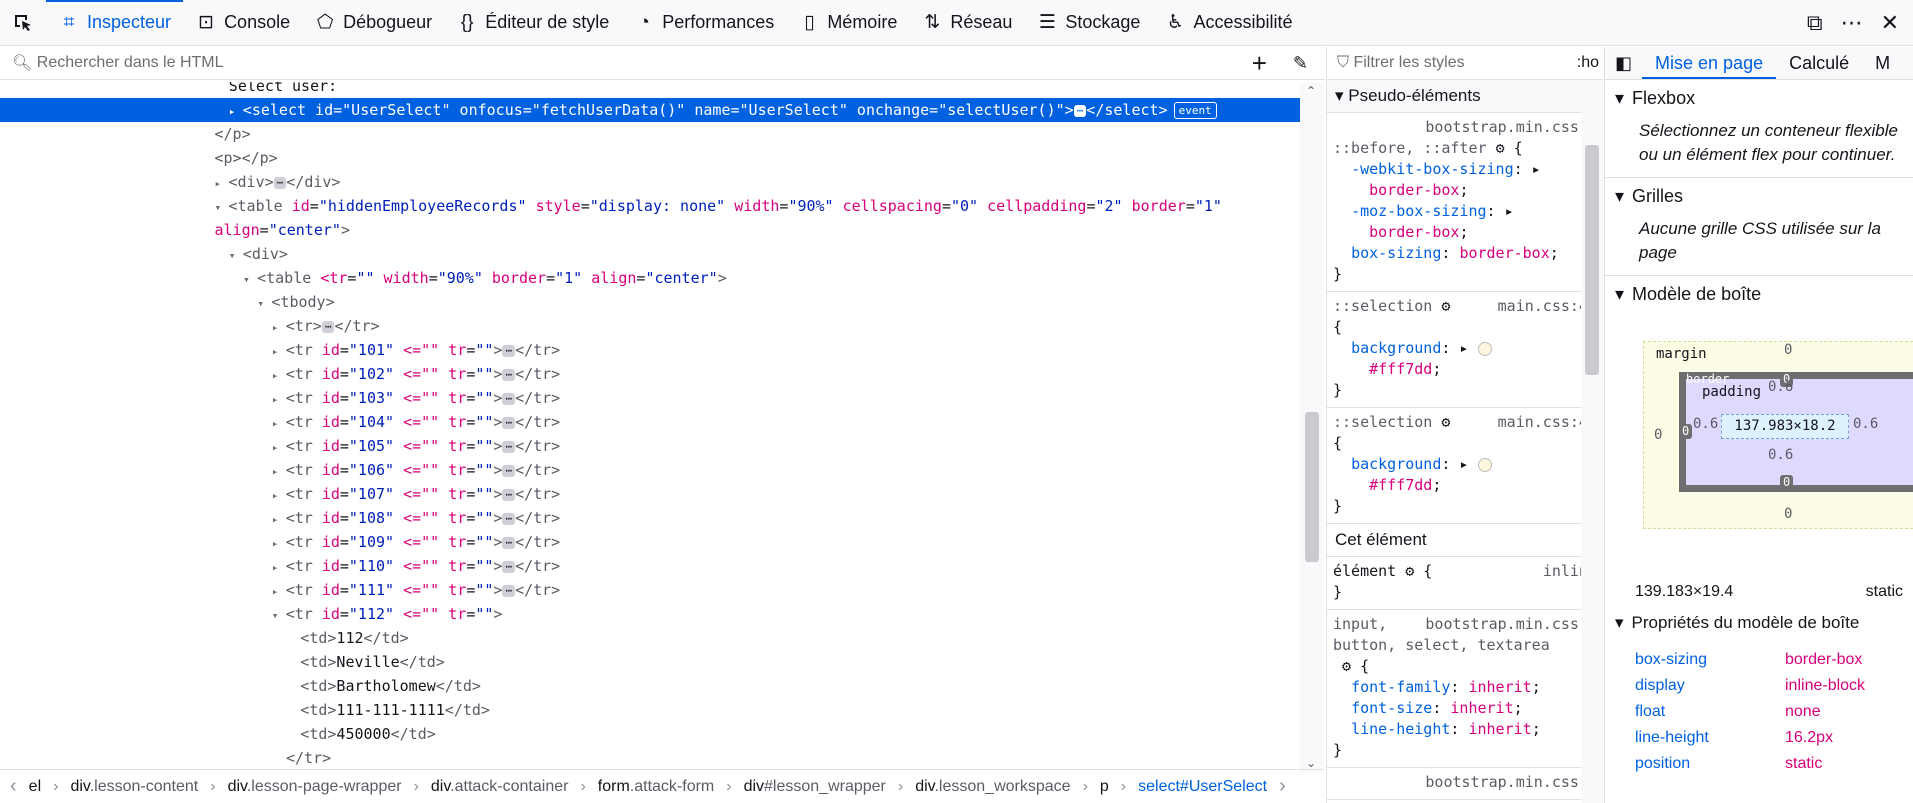 This screenshot has height=803, width=1913. I want to click on markup-node: ▸ <tr id="102" <="" tr=""> ⋯ </tr>, so click(650, 374).